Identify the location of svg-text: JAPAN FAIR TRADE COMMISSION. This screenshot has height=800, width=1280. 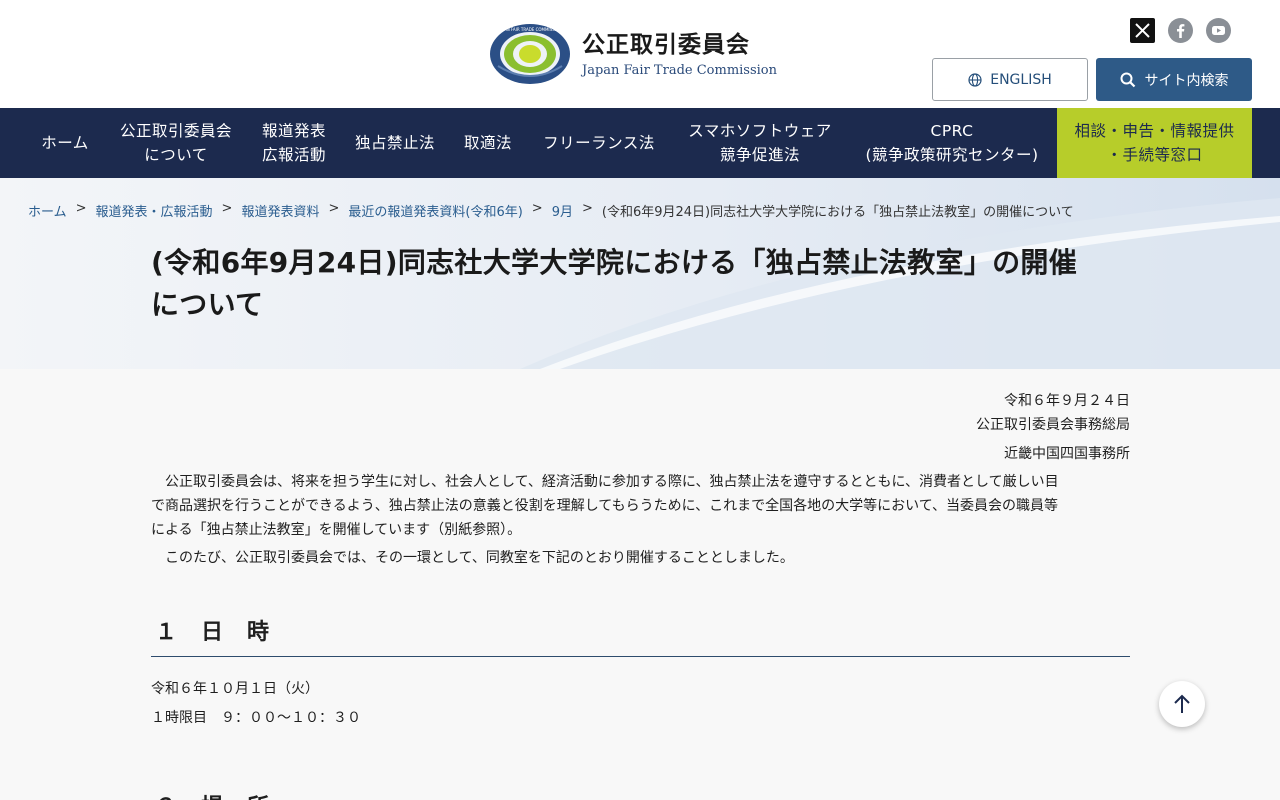
(529, 29).